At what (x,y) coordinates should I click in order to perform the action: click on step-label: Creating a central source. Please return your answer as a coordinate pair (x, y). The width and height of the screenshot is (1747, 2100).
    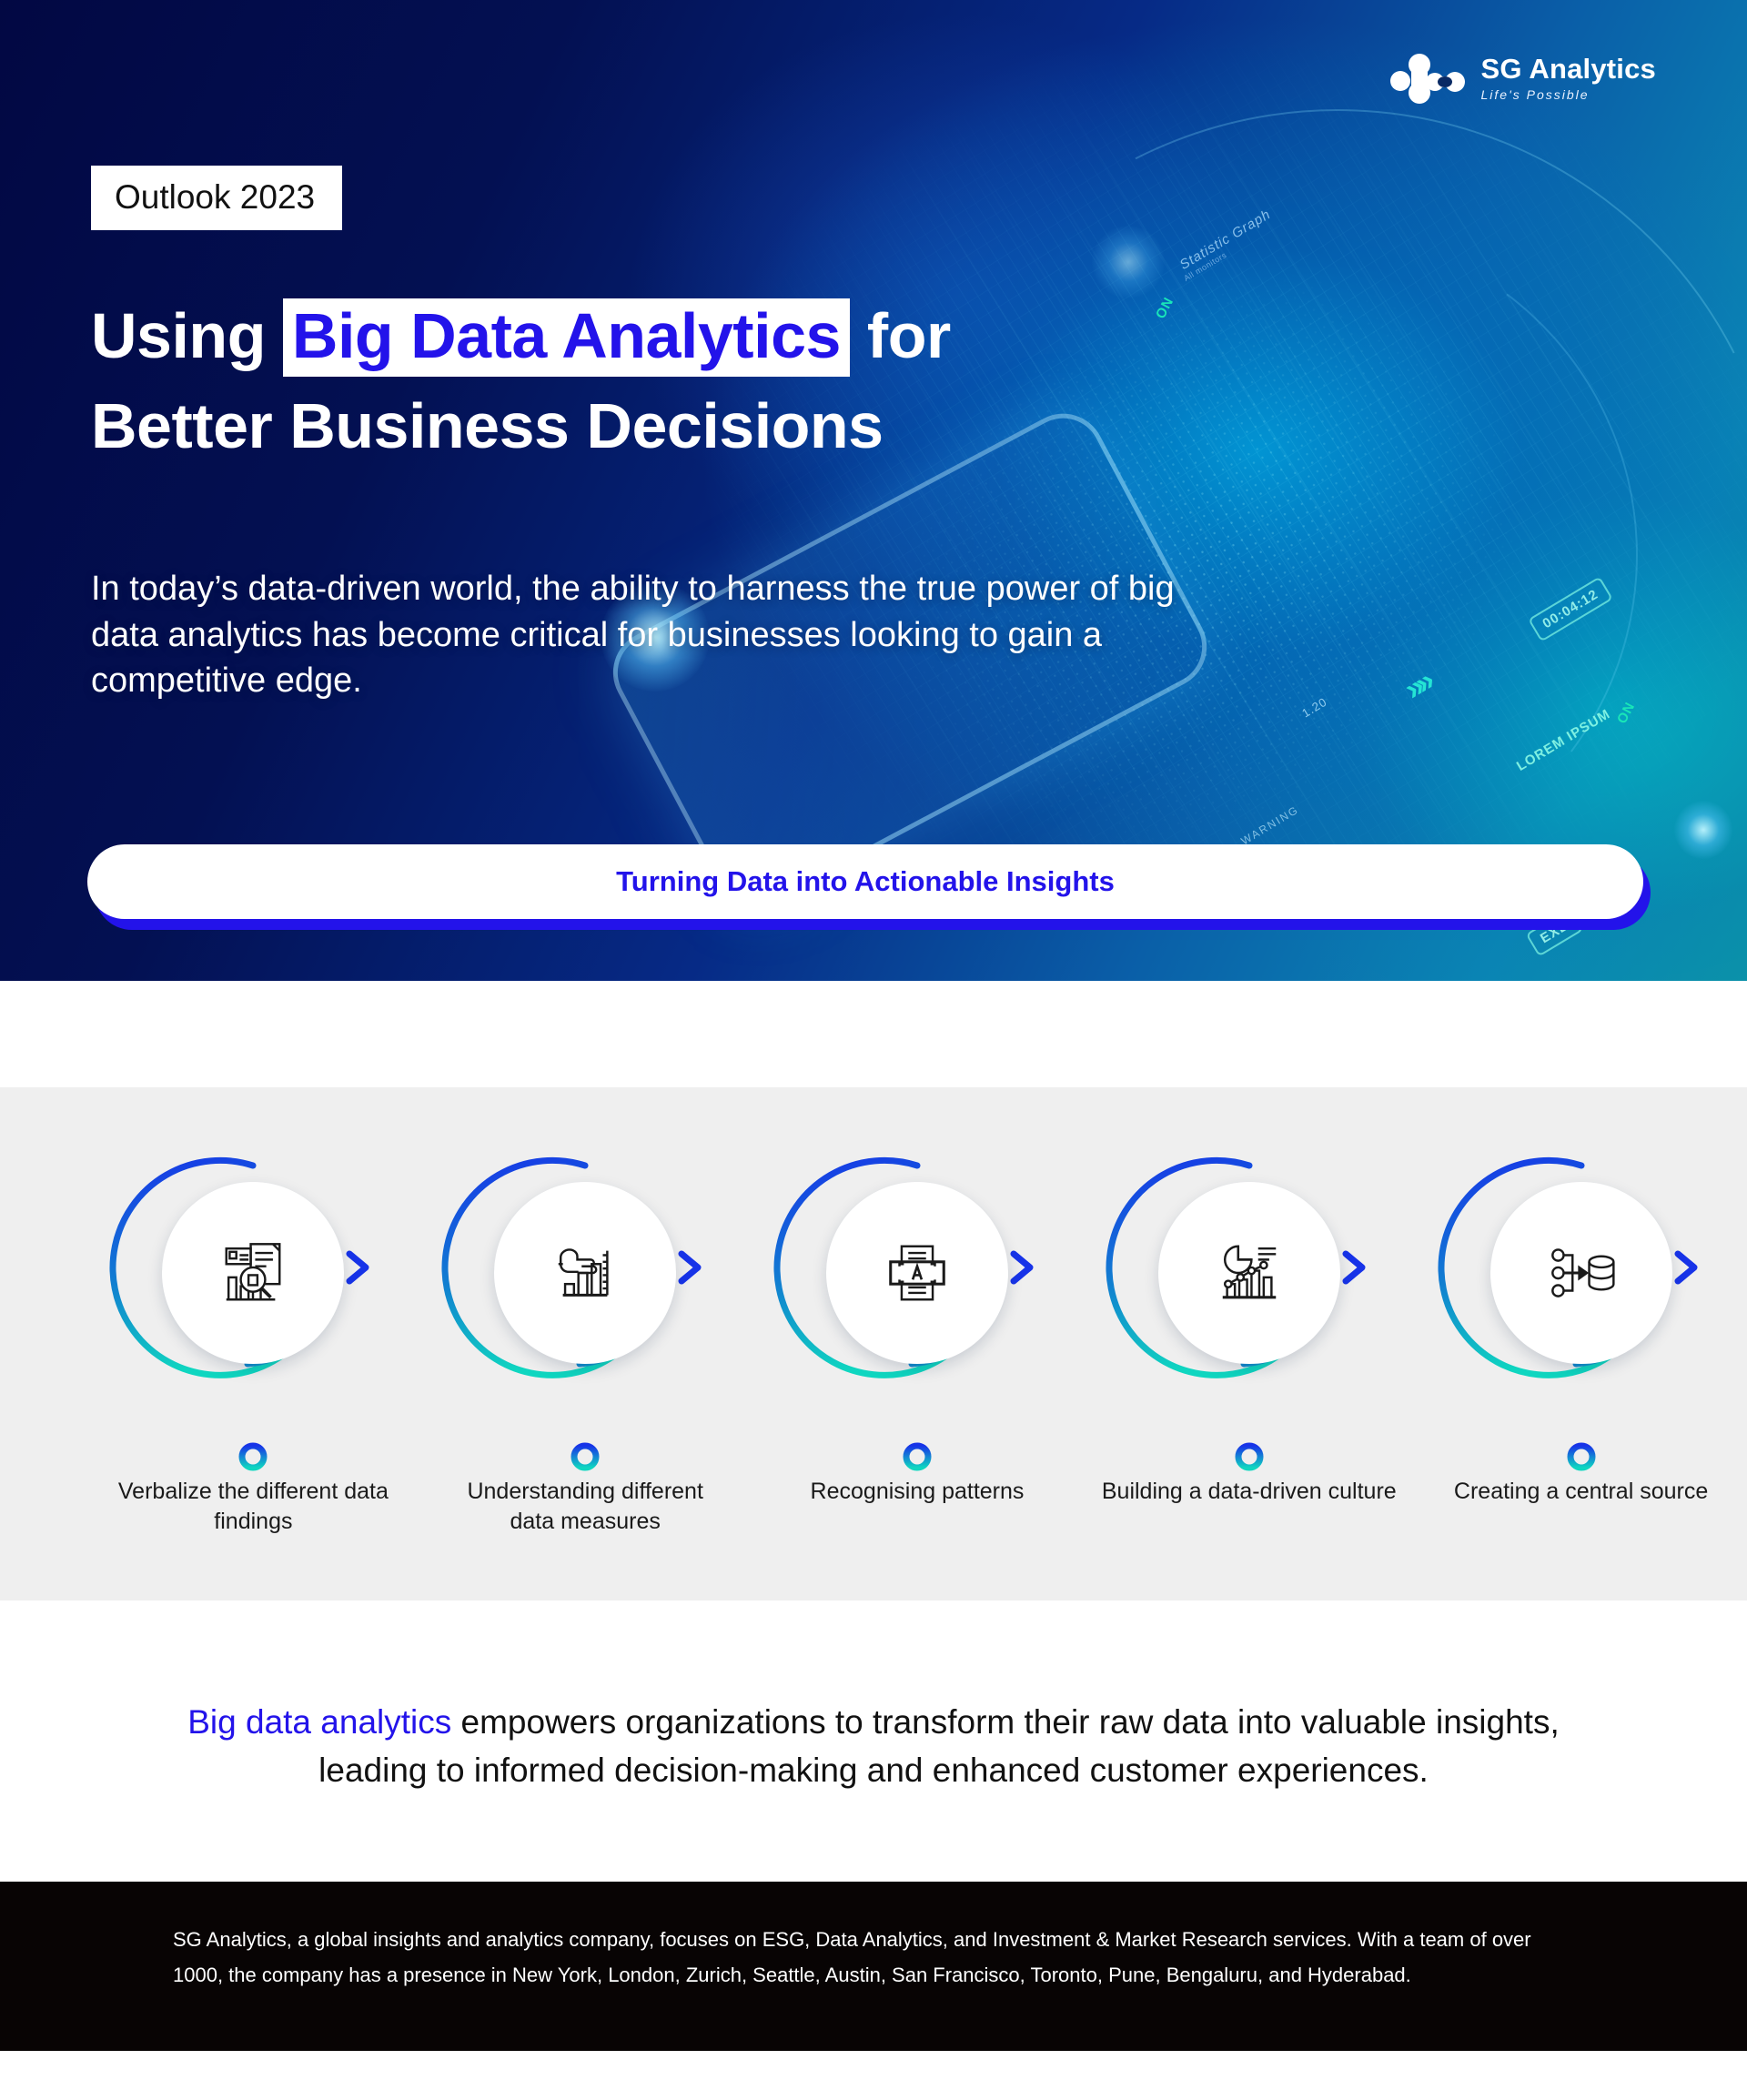
    Looking at the image, I should click on (1581, 1491).